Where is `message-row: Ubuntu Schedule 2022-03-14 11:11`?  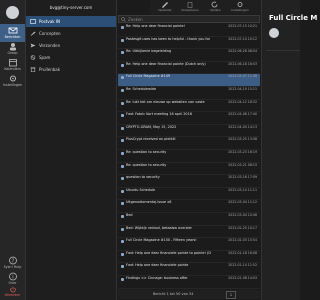 message-row: Ubuntu Schedule 2022-03-14 11:11 is located at coordinates (189, 194).